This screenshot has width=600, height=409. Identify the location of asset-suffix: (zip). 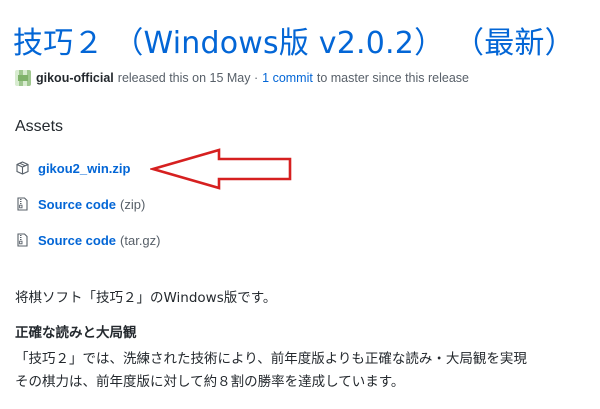
(133, 204).